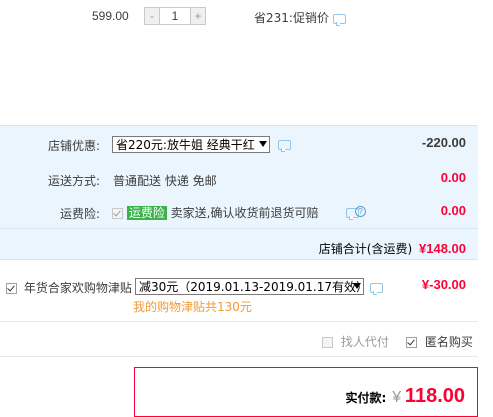  I want to click on proxy-pay-checkbox, so click(327, 342).